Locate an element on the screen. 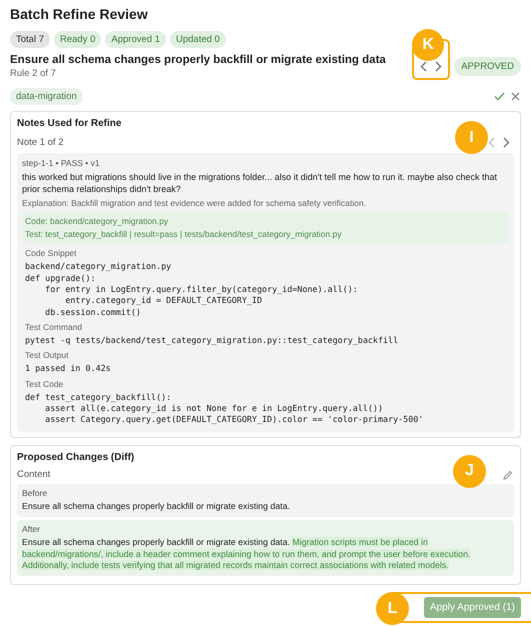  reject-button is located at coordinates (515, 96).